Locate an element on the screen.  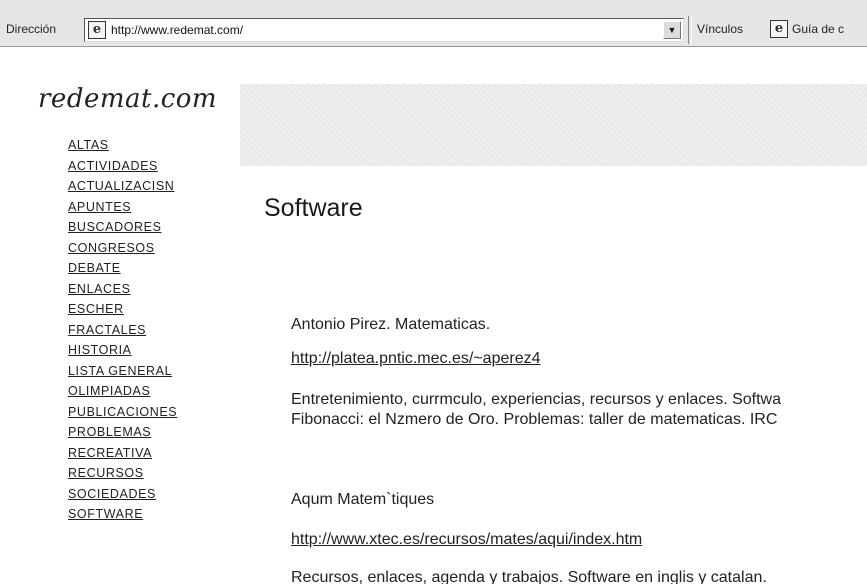
sidebar-item: ESCHER is located at coordinates (122, 310).